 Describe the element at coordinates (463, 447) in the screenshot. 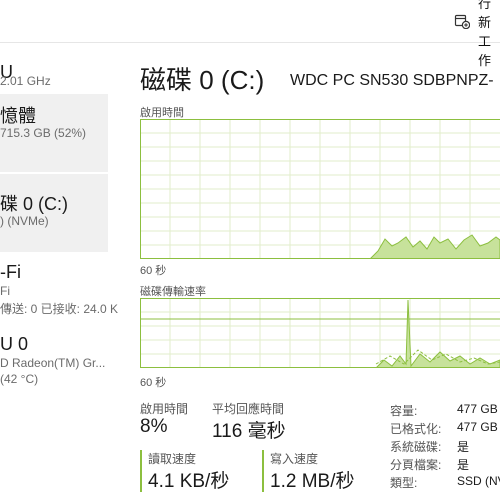

I see `property-system-disk-value: 是` at that location.